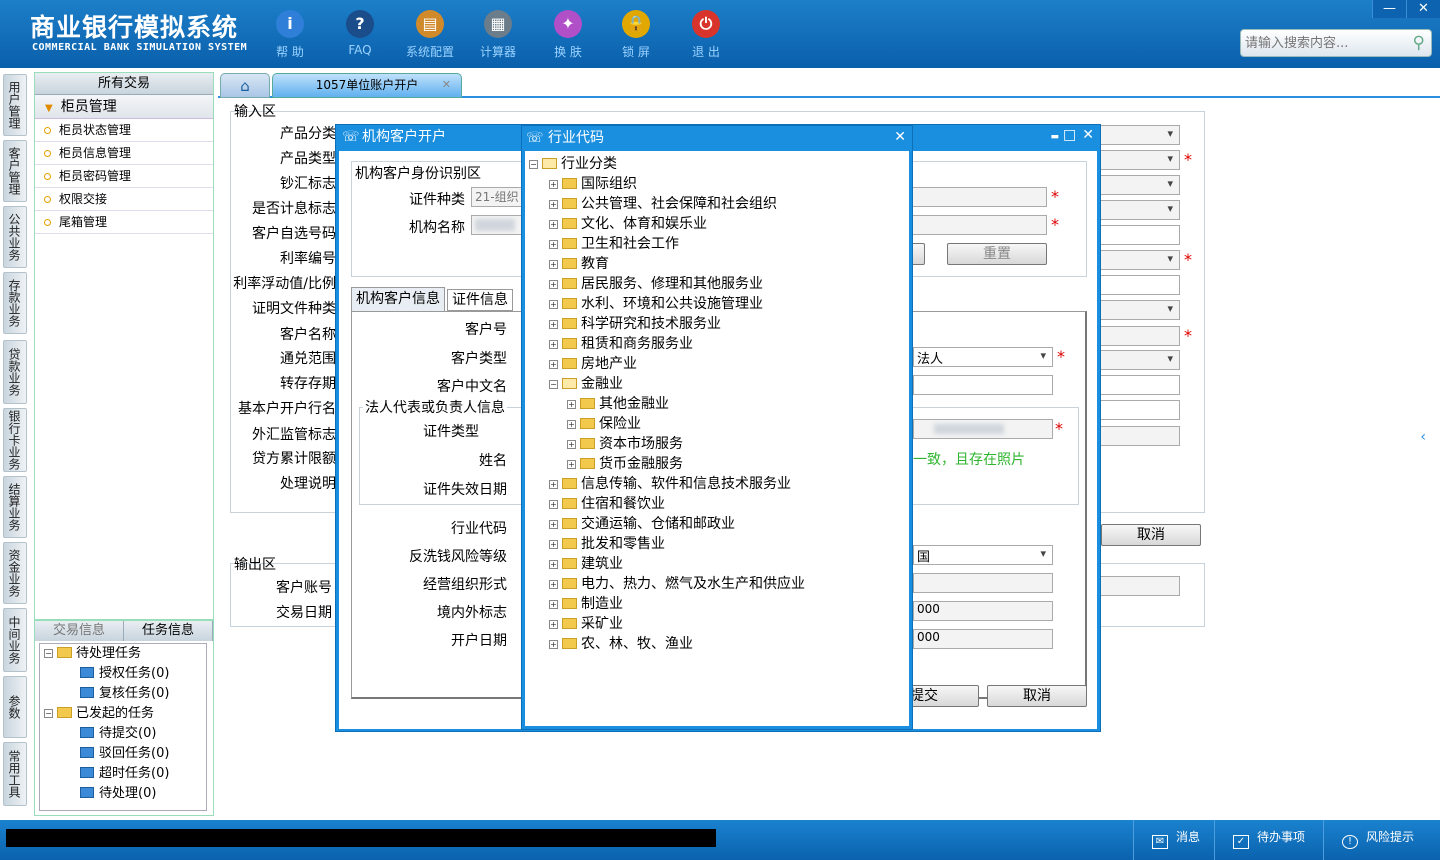  I want to click on tree-node: + 资本市场服务, so click(625, 444).